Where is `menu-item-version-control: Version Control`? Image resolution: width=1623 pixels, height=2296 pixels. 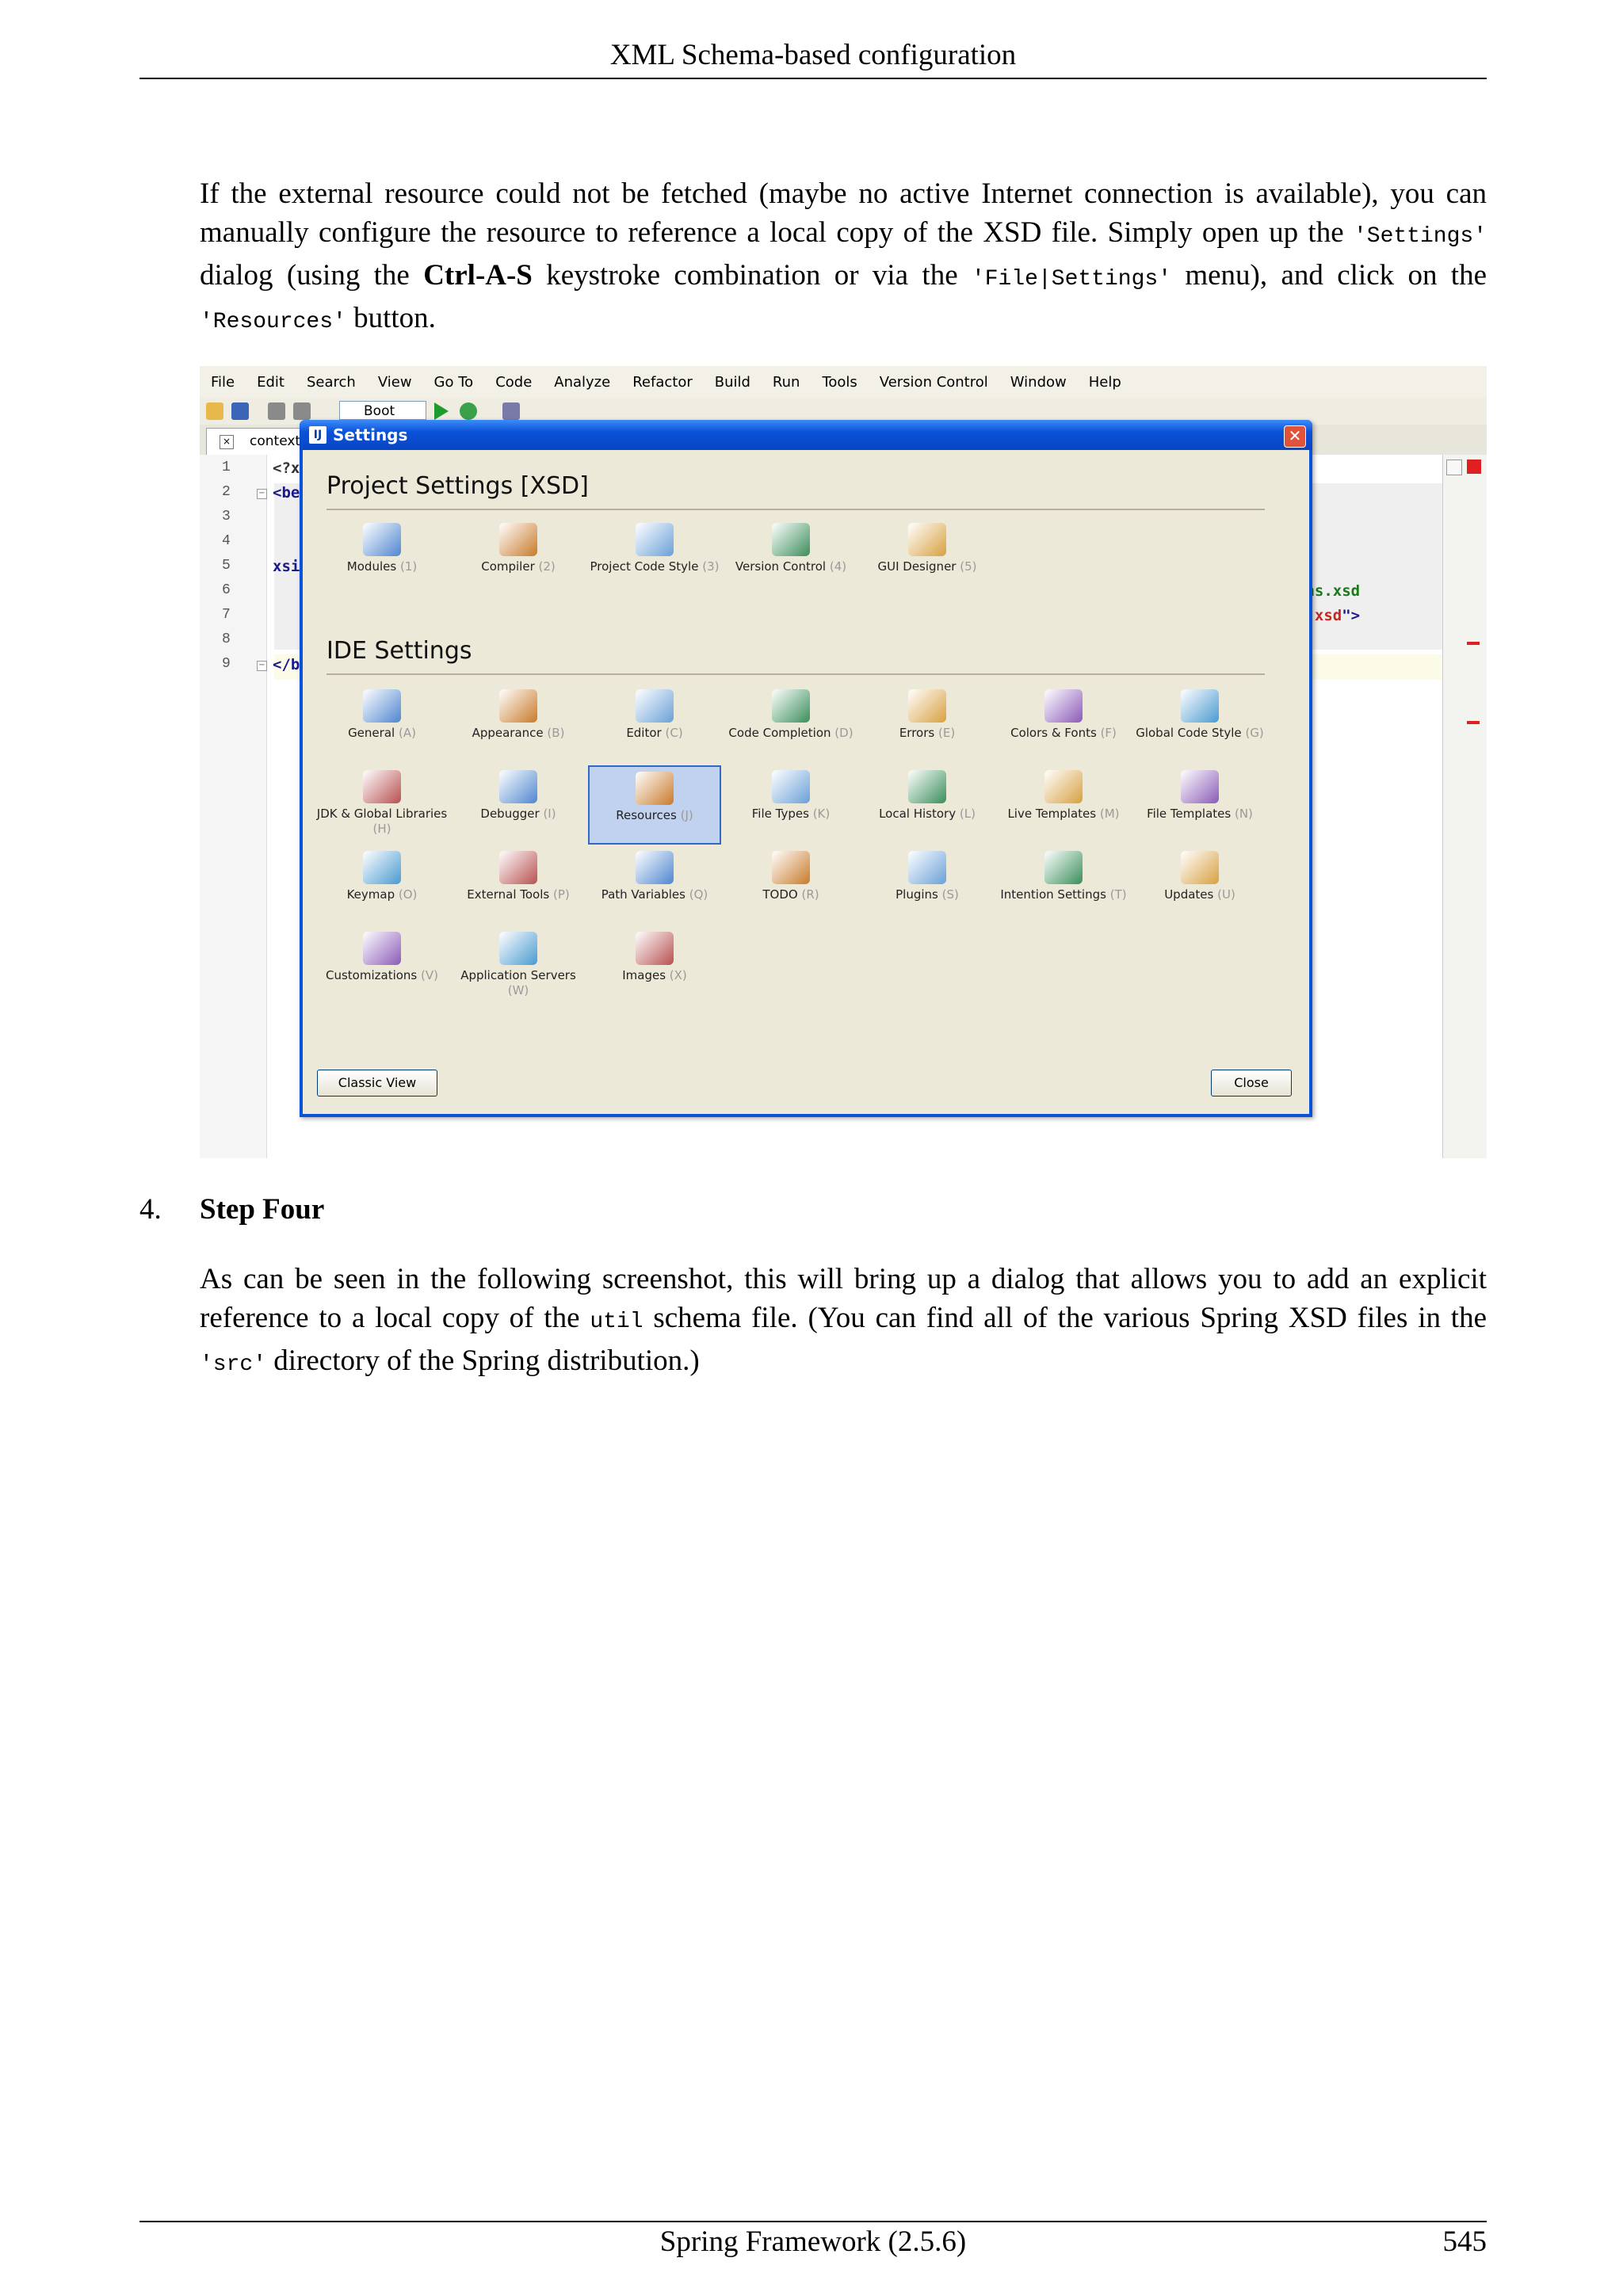 menu-item-version-control: Version Control is located at coordinates (934, 382).